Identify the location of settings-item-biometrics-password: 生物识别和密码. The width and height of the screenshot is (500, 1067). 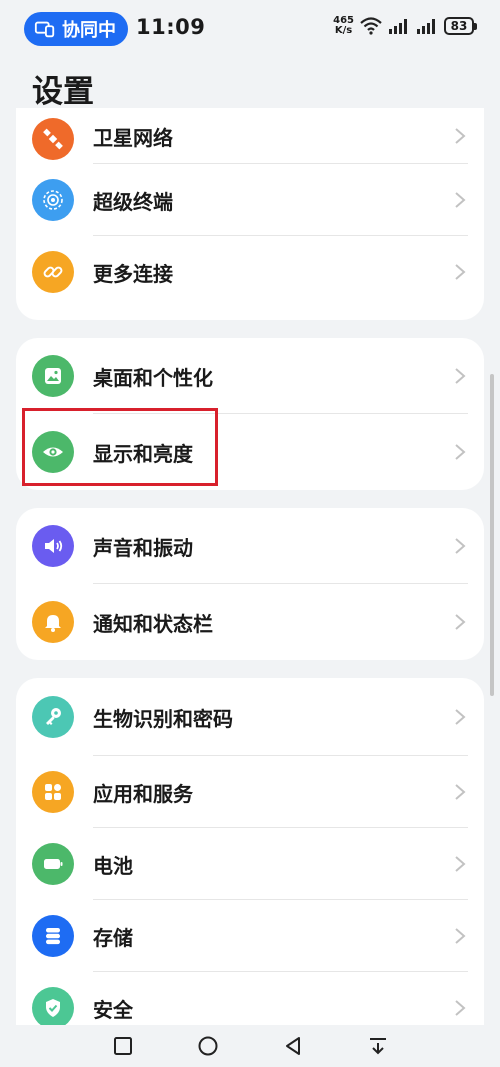
(250, 717).